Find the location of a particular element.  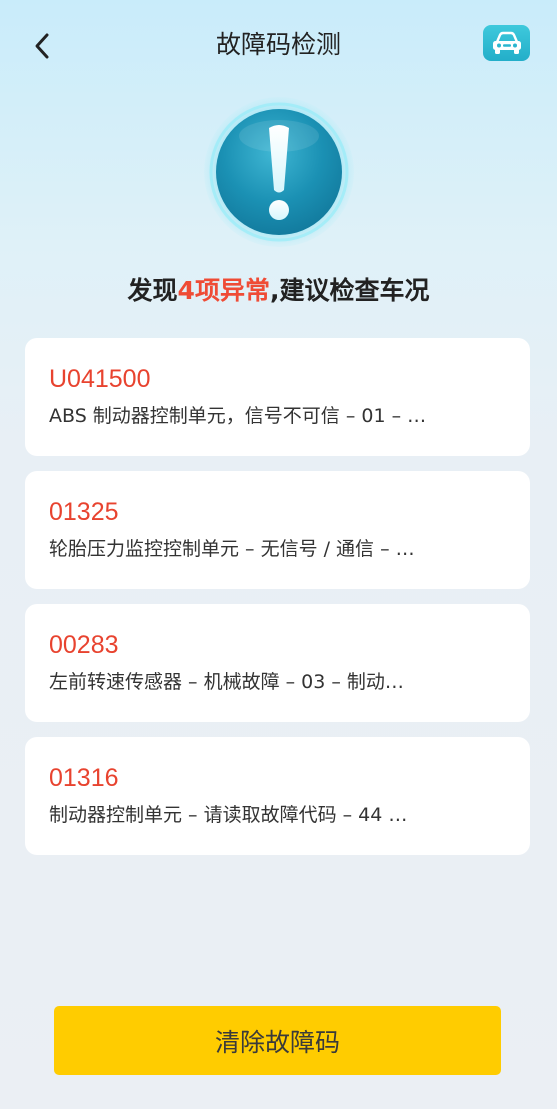

clear-codes-button: 清除故障码 is located at coordinates (277, 1040).